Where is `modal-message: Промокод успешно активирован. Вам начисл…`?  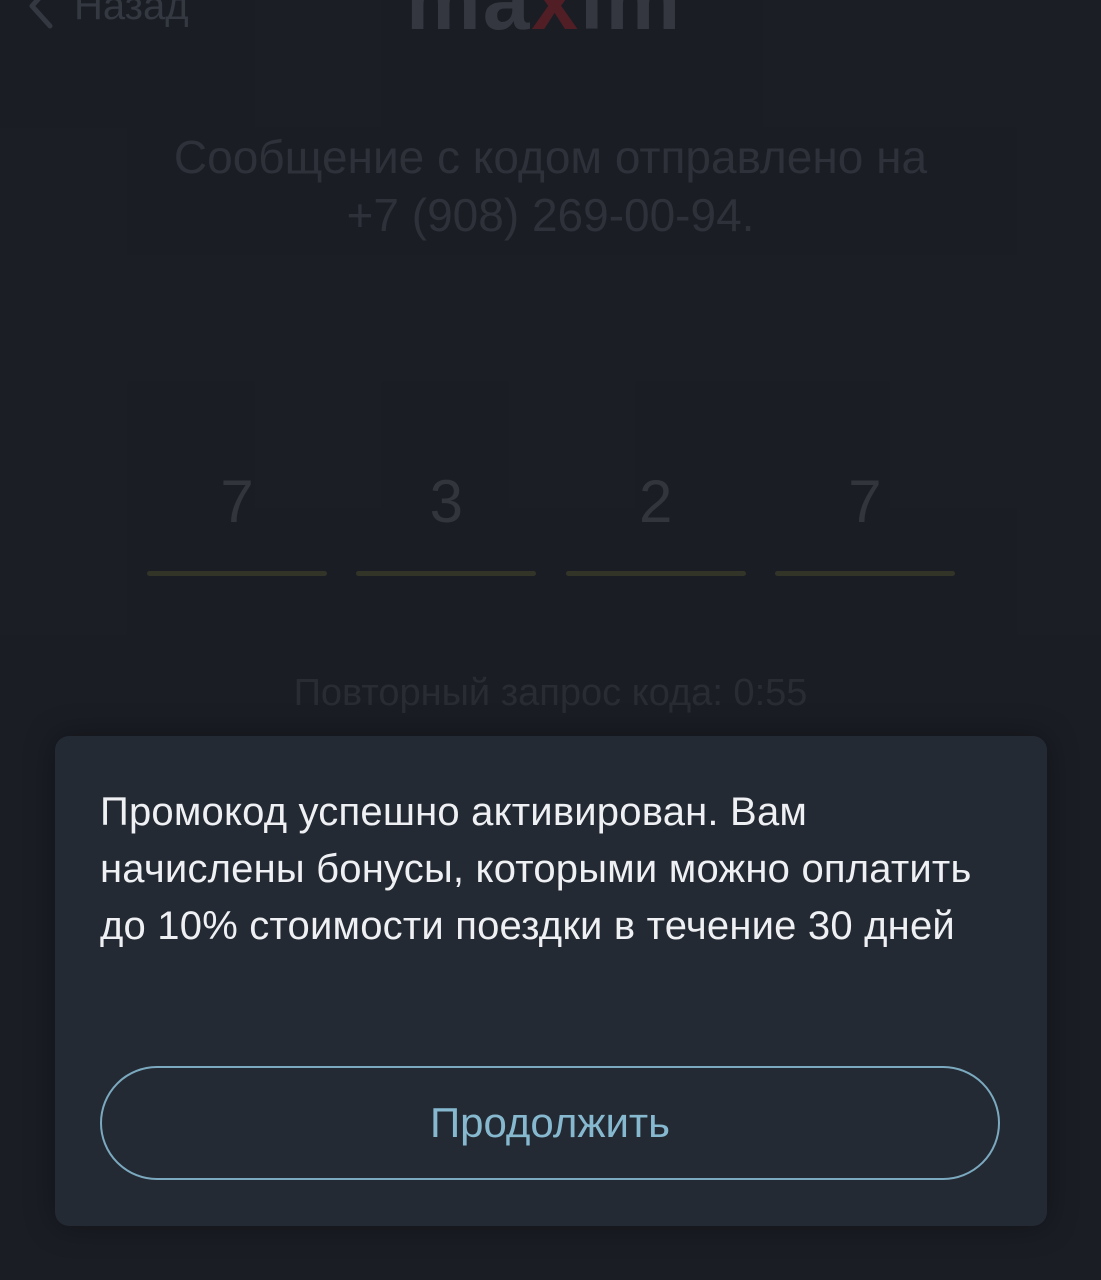
modal-message: Промокод успешно активирован. Вам начисл… is located at coordinates (536, 869).